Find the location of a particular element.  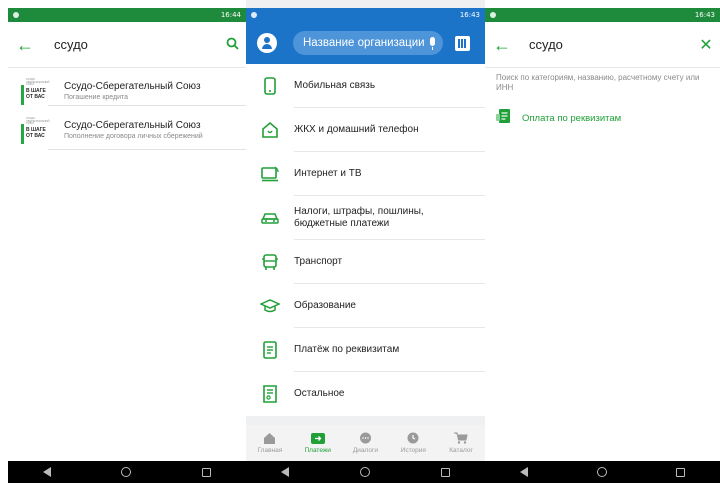

search-icon is located at coordinates (232, 45).